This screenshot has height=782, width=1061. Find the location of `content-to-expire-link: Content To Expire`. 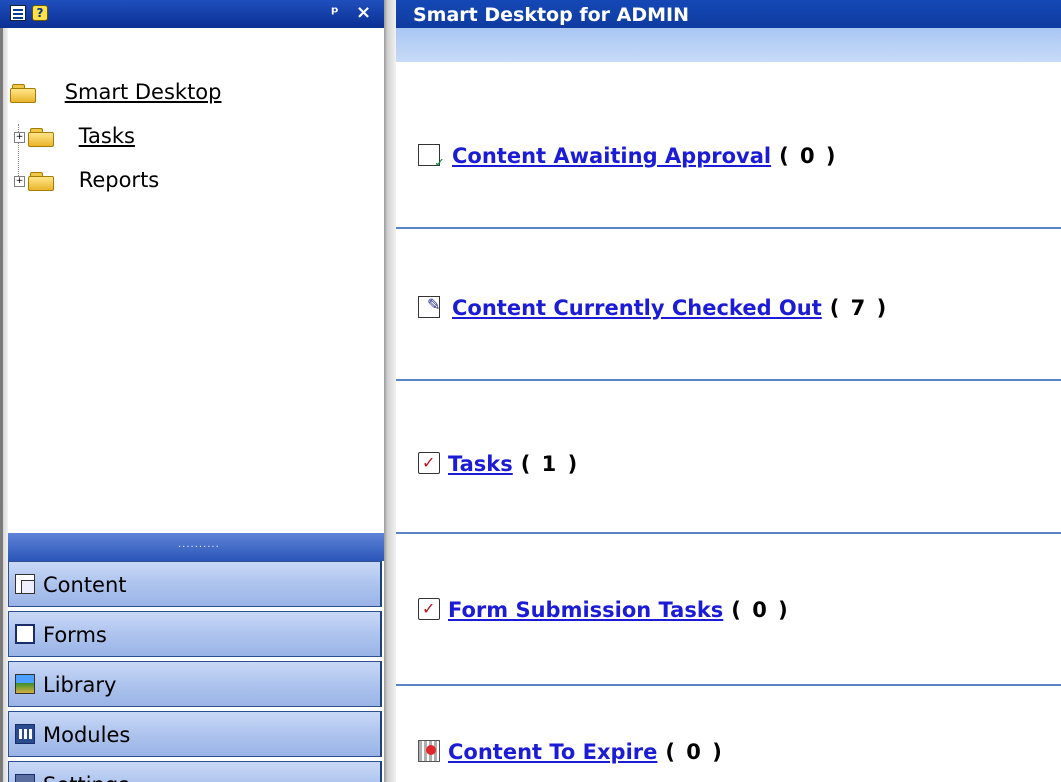

content-to-expire-link: Content To Expire is located at coordinates (552, 752).